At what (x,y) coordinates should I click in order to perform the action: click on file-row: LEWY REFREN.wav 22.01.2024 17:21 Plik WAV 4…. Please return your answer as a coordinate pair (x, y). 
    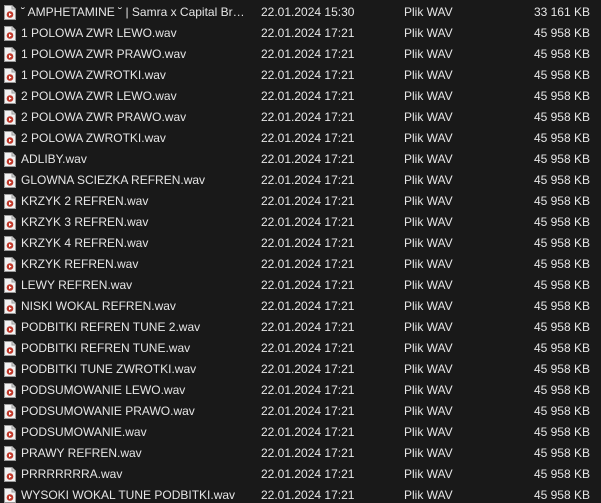
    Looking at the image, I should click on (300, 285).